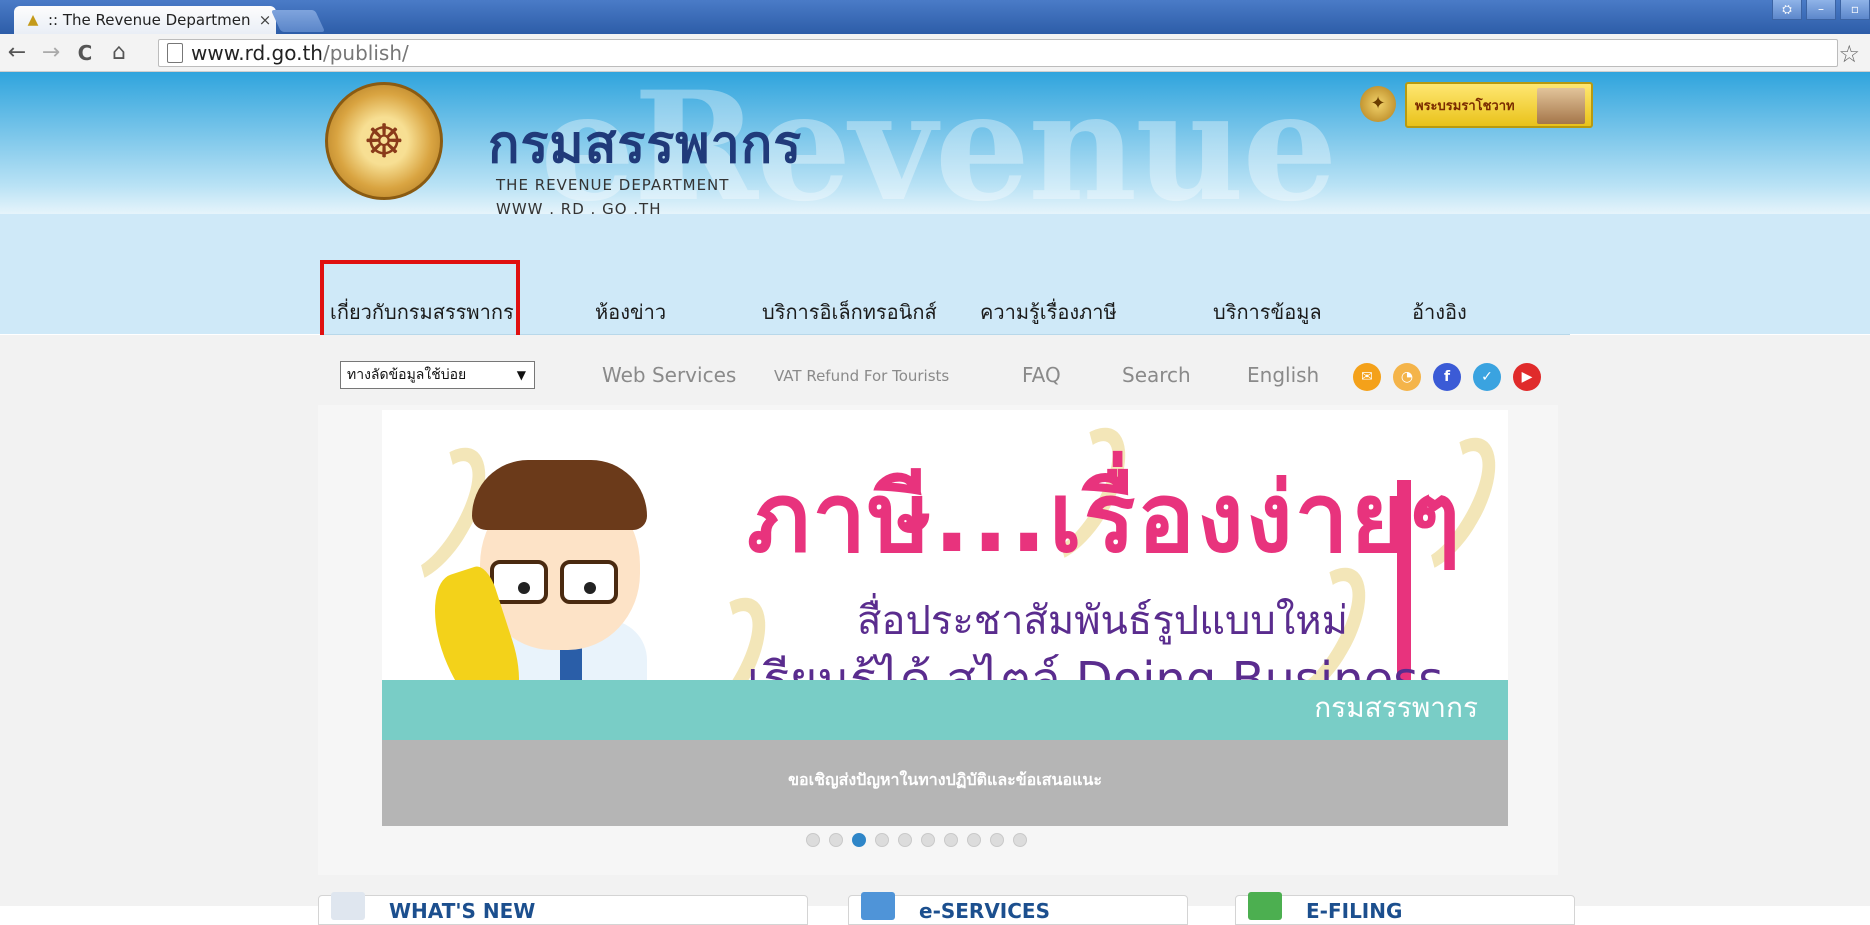 This screenshot has height=925, width=1870. Describe the element at coordinates (559, 495) in the screenshot. I see `character-hair` at that location.